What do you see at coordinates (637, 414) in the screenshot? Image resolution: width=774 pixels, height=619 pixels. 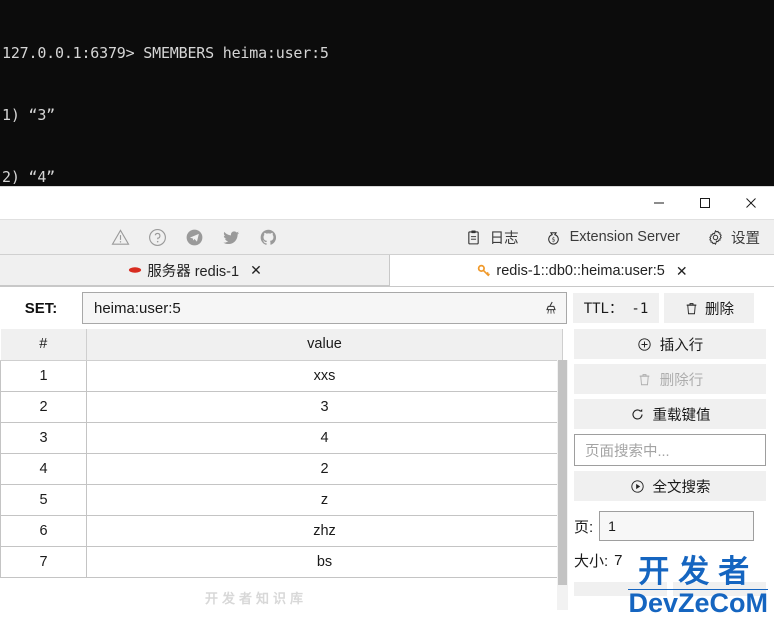 I see `refresh-icon` at bounding box center [637, 414].